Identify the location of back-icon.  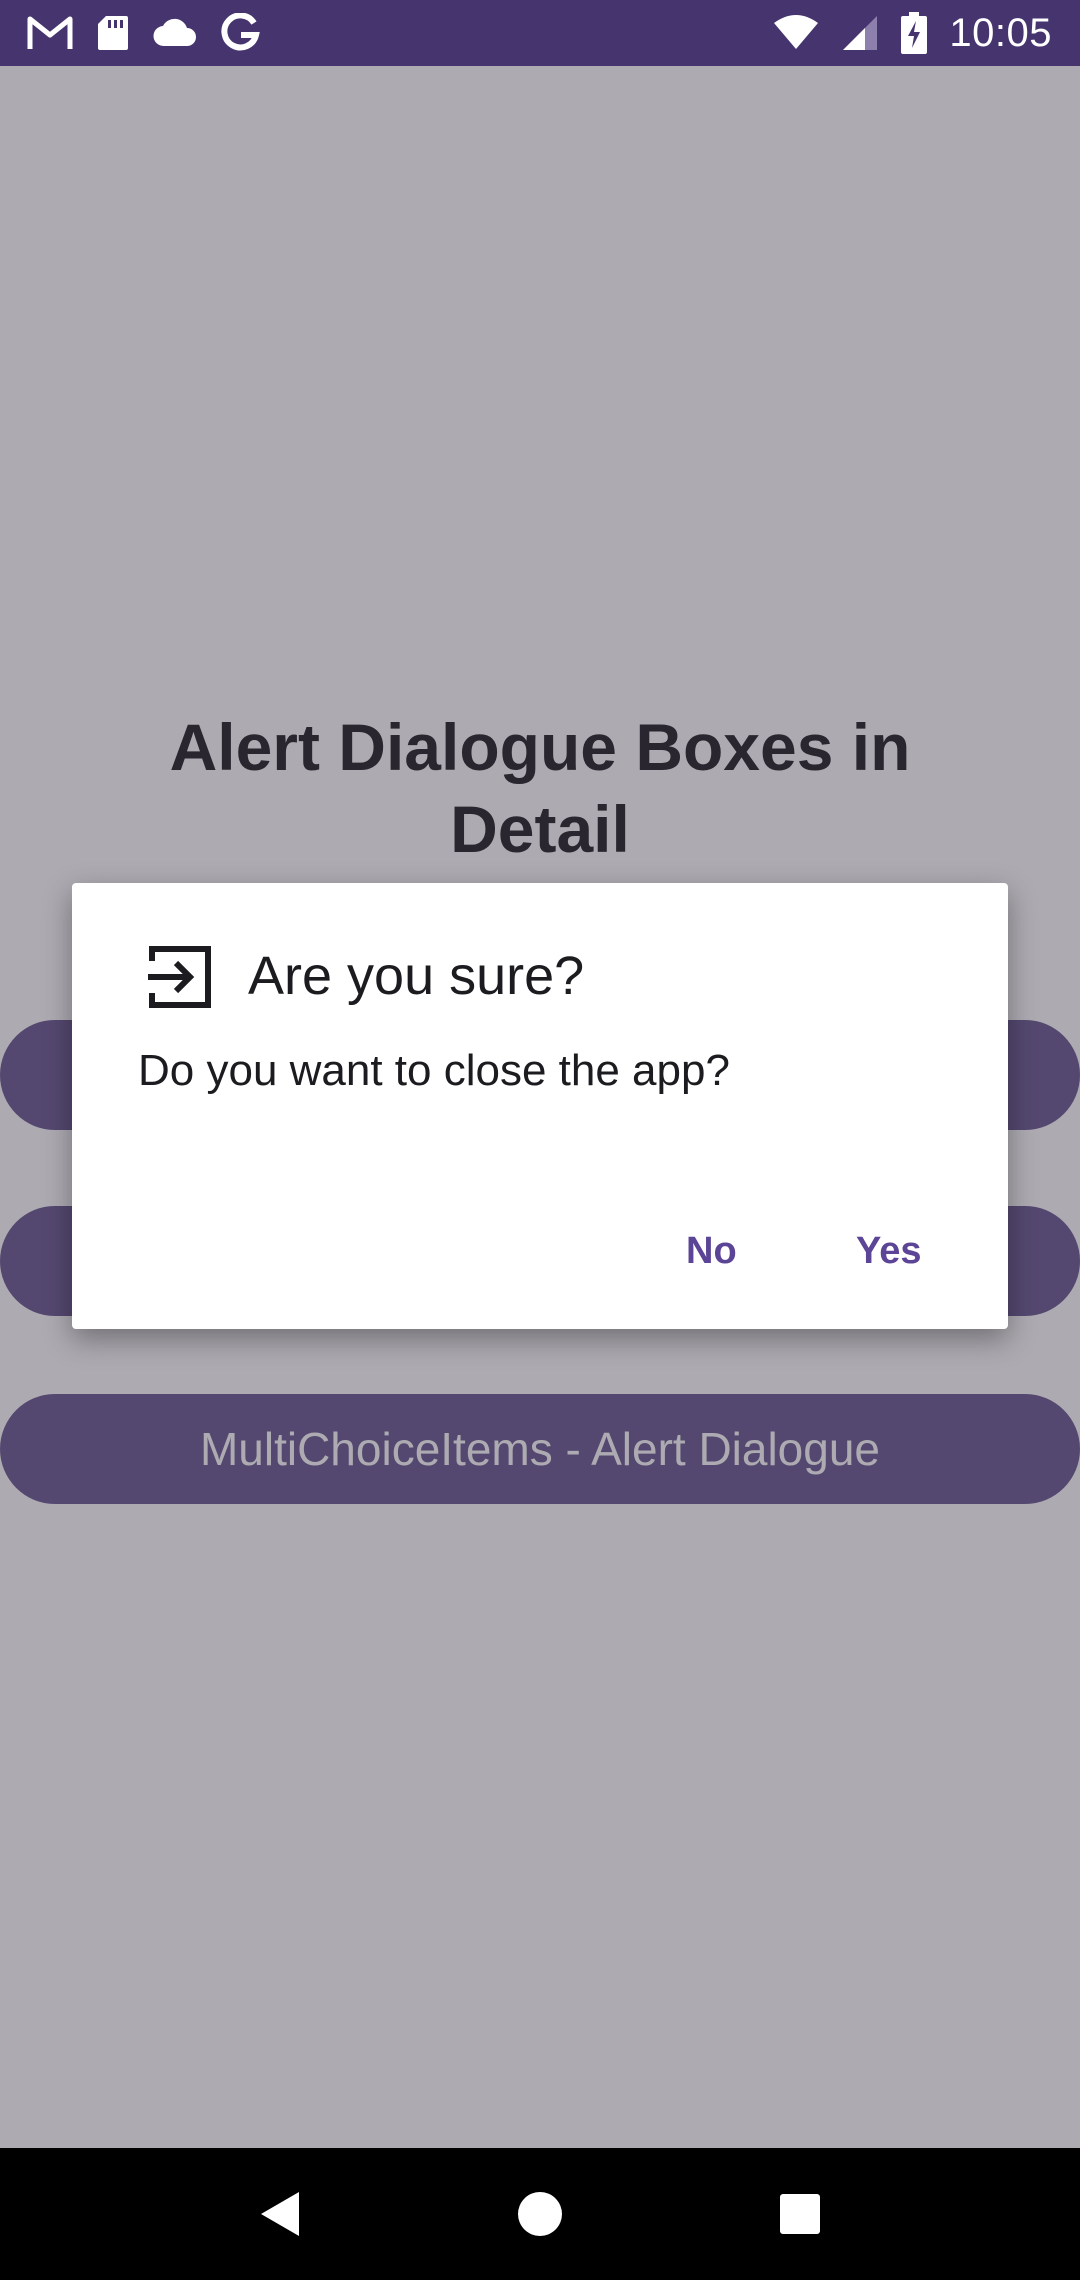
(280, 2214).